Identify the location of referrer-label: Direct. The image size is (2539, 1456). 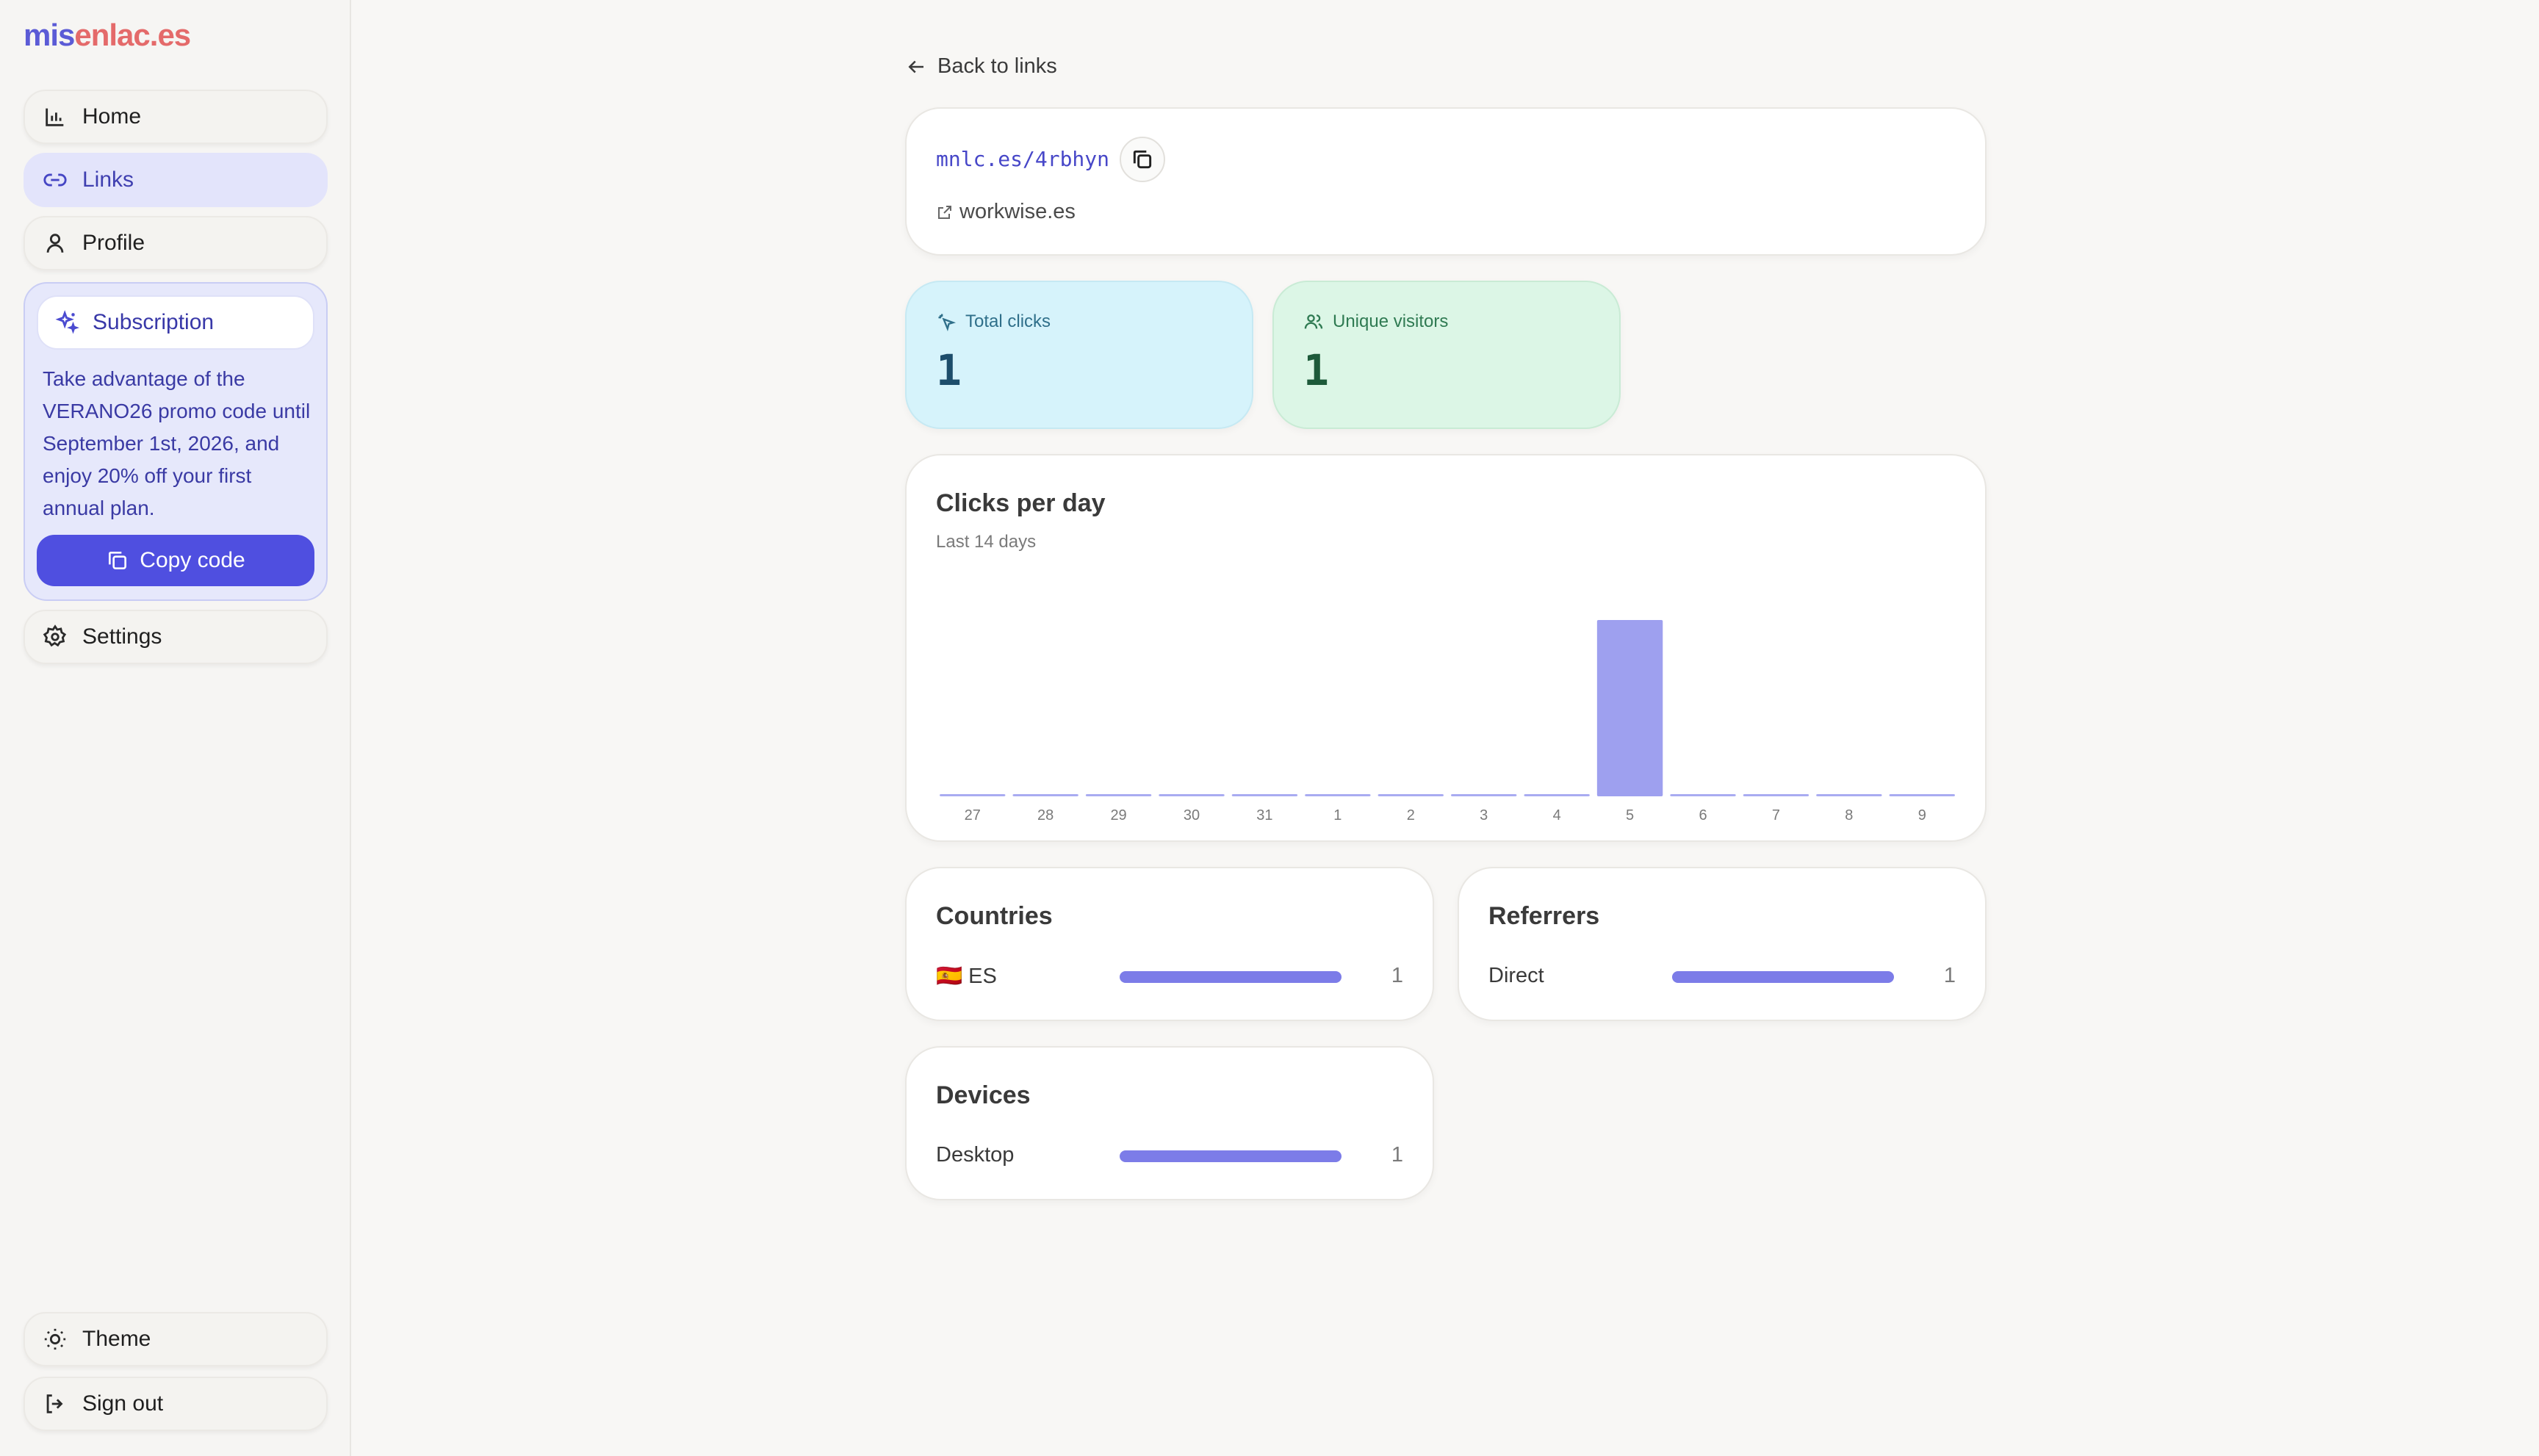
(1516, 976).